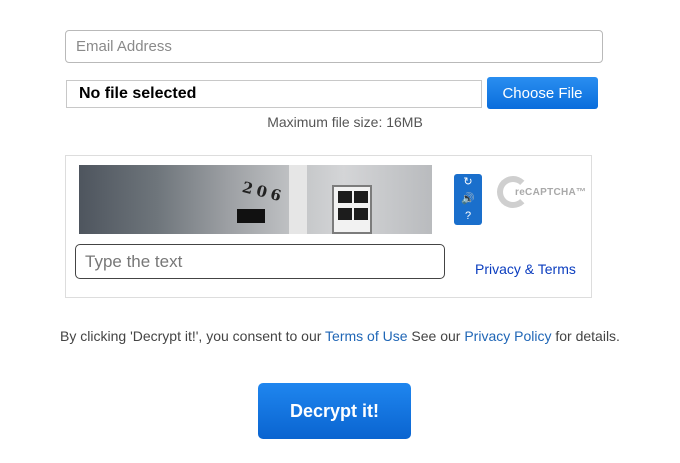 This screenshot has height=463, width=680. I want to click on privacy-policy-link: Privacy Policy, so click(507, 336).